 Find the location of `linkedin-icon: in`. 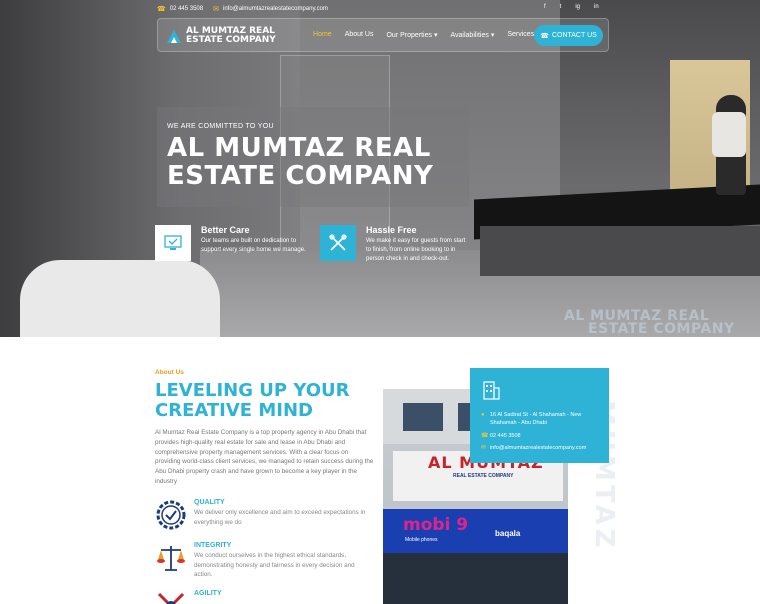

linkedin-icon: in is located at coordinates (596, 7).